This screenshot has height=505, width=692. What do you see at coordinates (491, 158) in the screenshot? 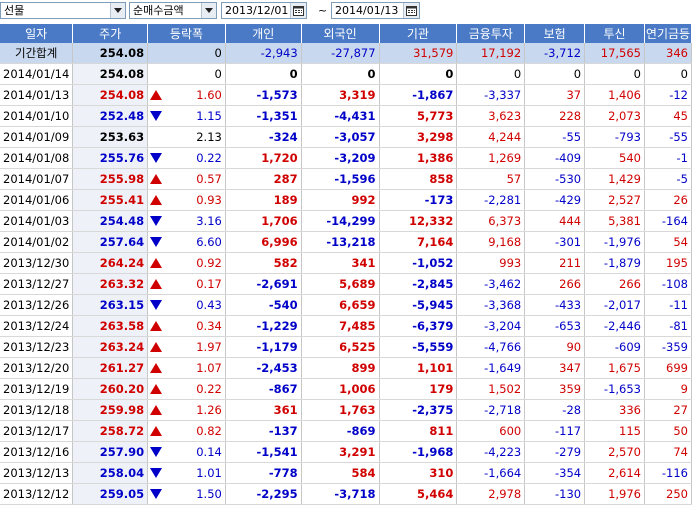
I see `row-fin-invest: 1,269` at bounding box center [491, 158].